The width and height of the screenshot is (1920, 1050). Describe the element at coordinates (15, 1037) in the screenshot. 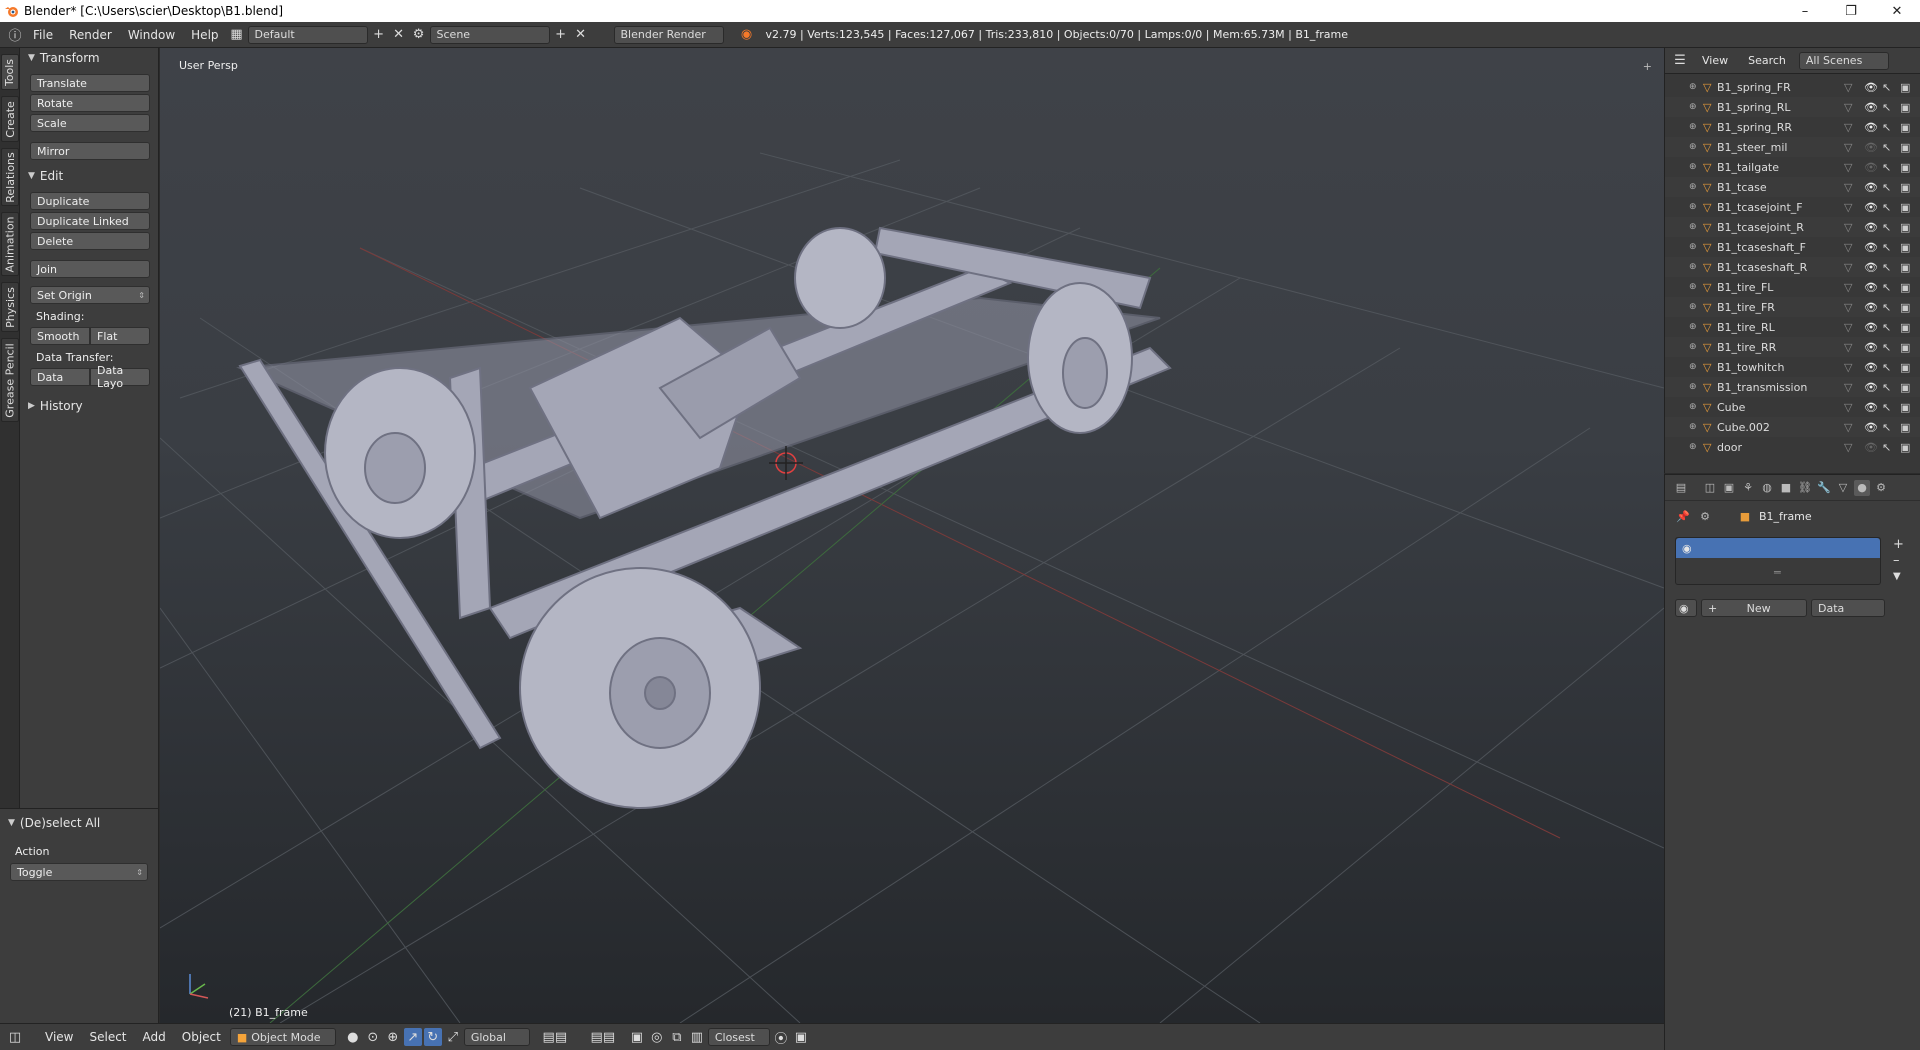

I see `editor-type-icon: ◫` at that location.